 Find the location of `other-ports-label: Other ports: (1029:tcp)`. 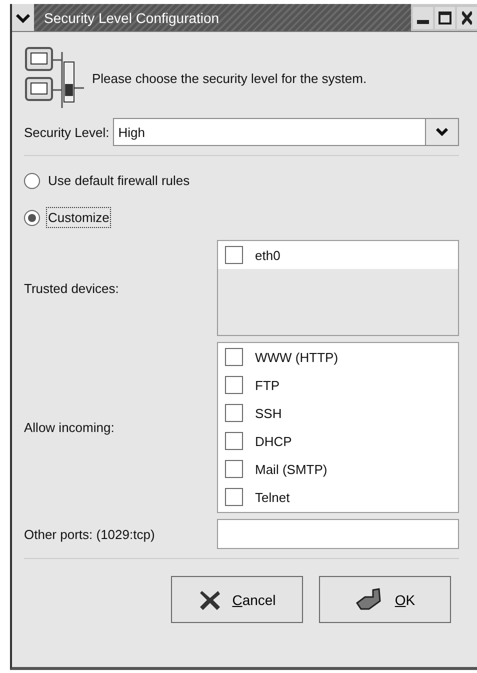

other-ports-label: Other ports: (1029:tcp) is located at coordinates (90, 534).